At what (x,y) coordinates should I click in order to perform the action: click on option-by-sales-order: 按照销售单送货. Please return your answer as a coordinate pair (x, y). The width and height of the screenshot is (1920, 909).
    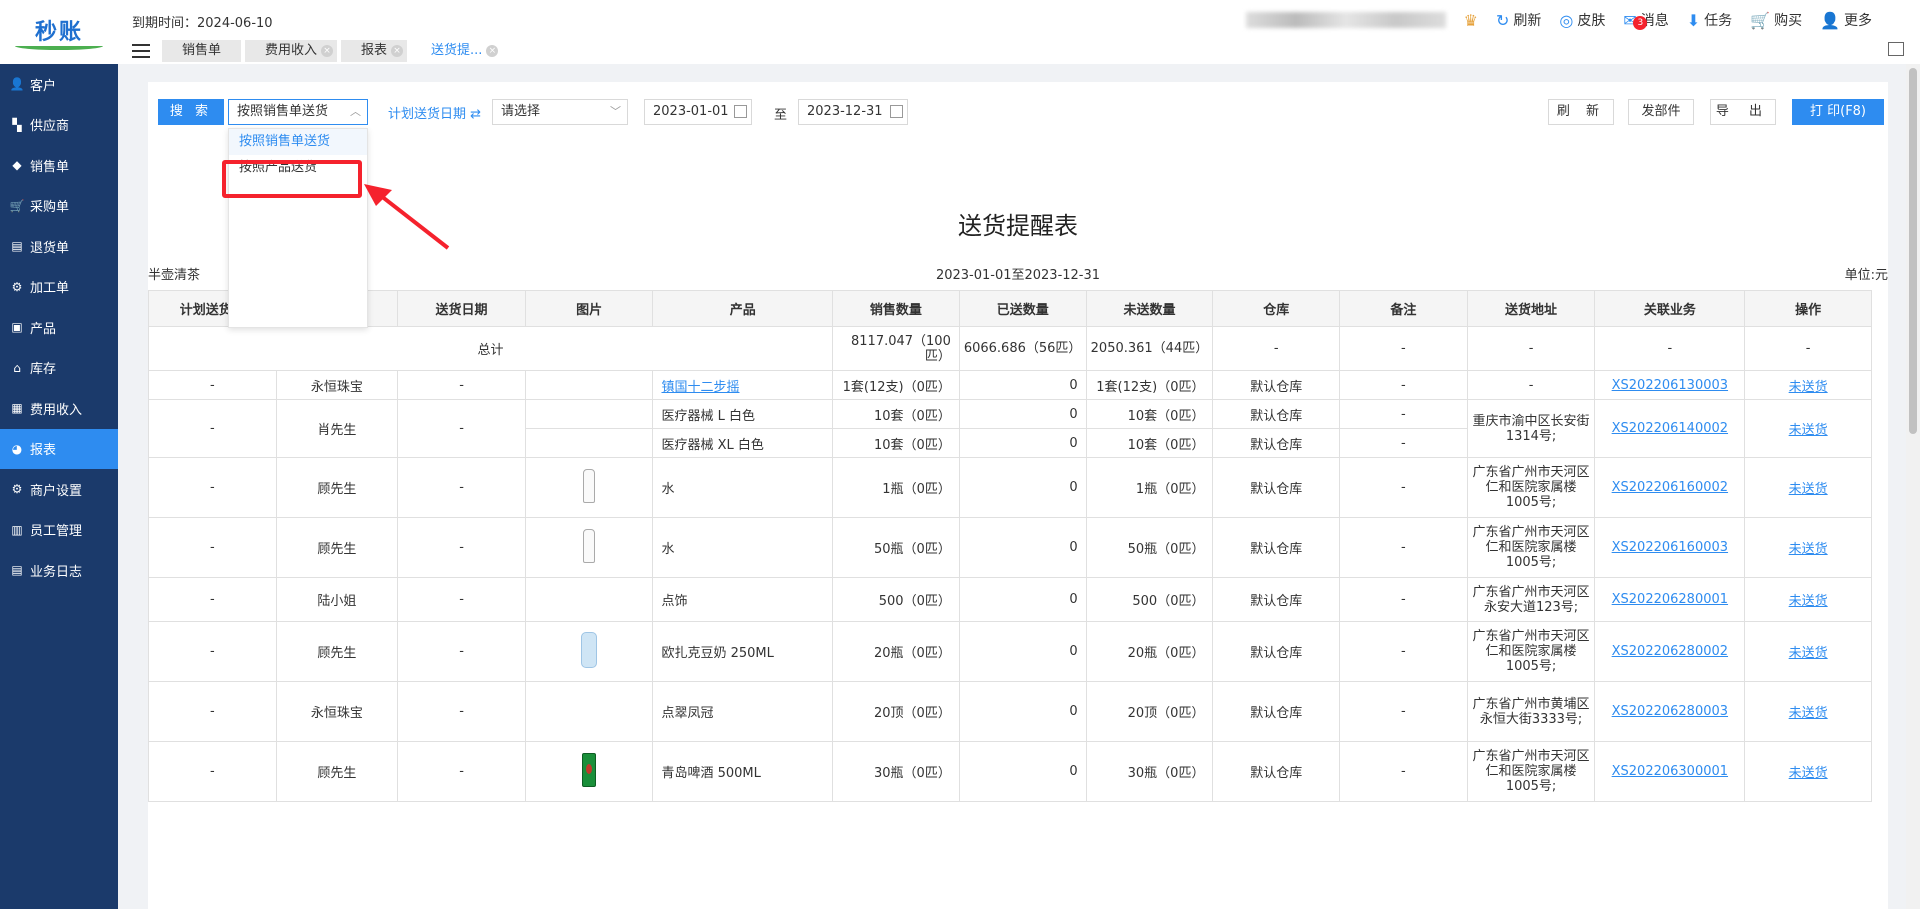
    Looking at the image, I should click on (298, 142).